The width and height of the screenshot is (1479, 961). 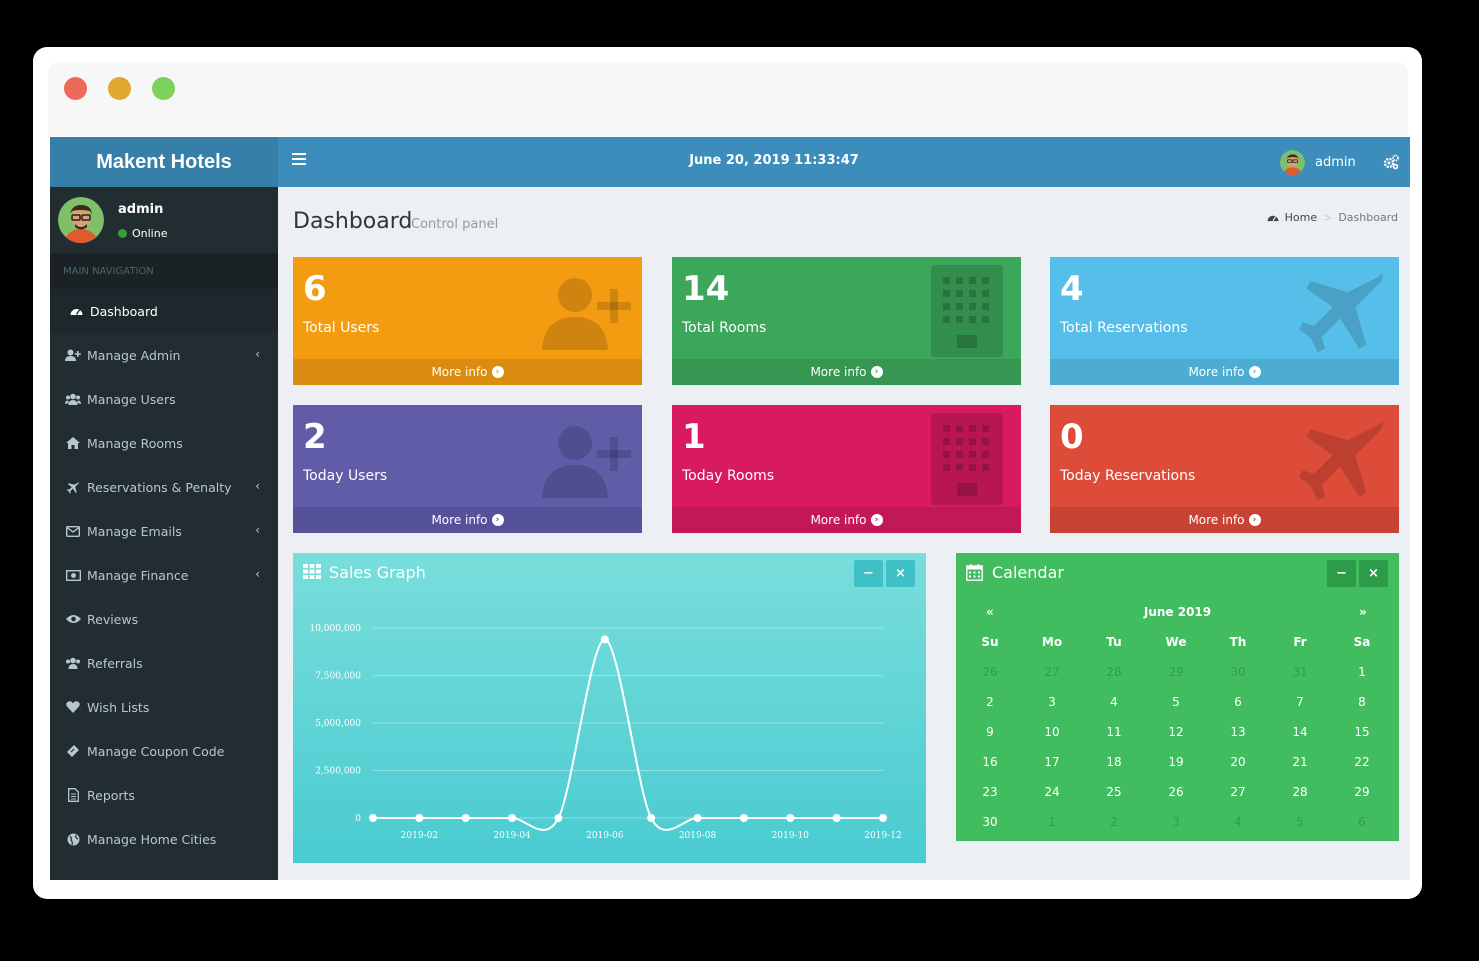 What do you see at coordinates (164, 619) in the screenshot?
I see `sidebar-item-reviews: Reviews` at bounding box center [164, 619].